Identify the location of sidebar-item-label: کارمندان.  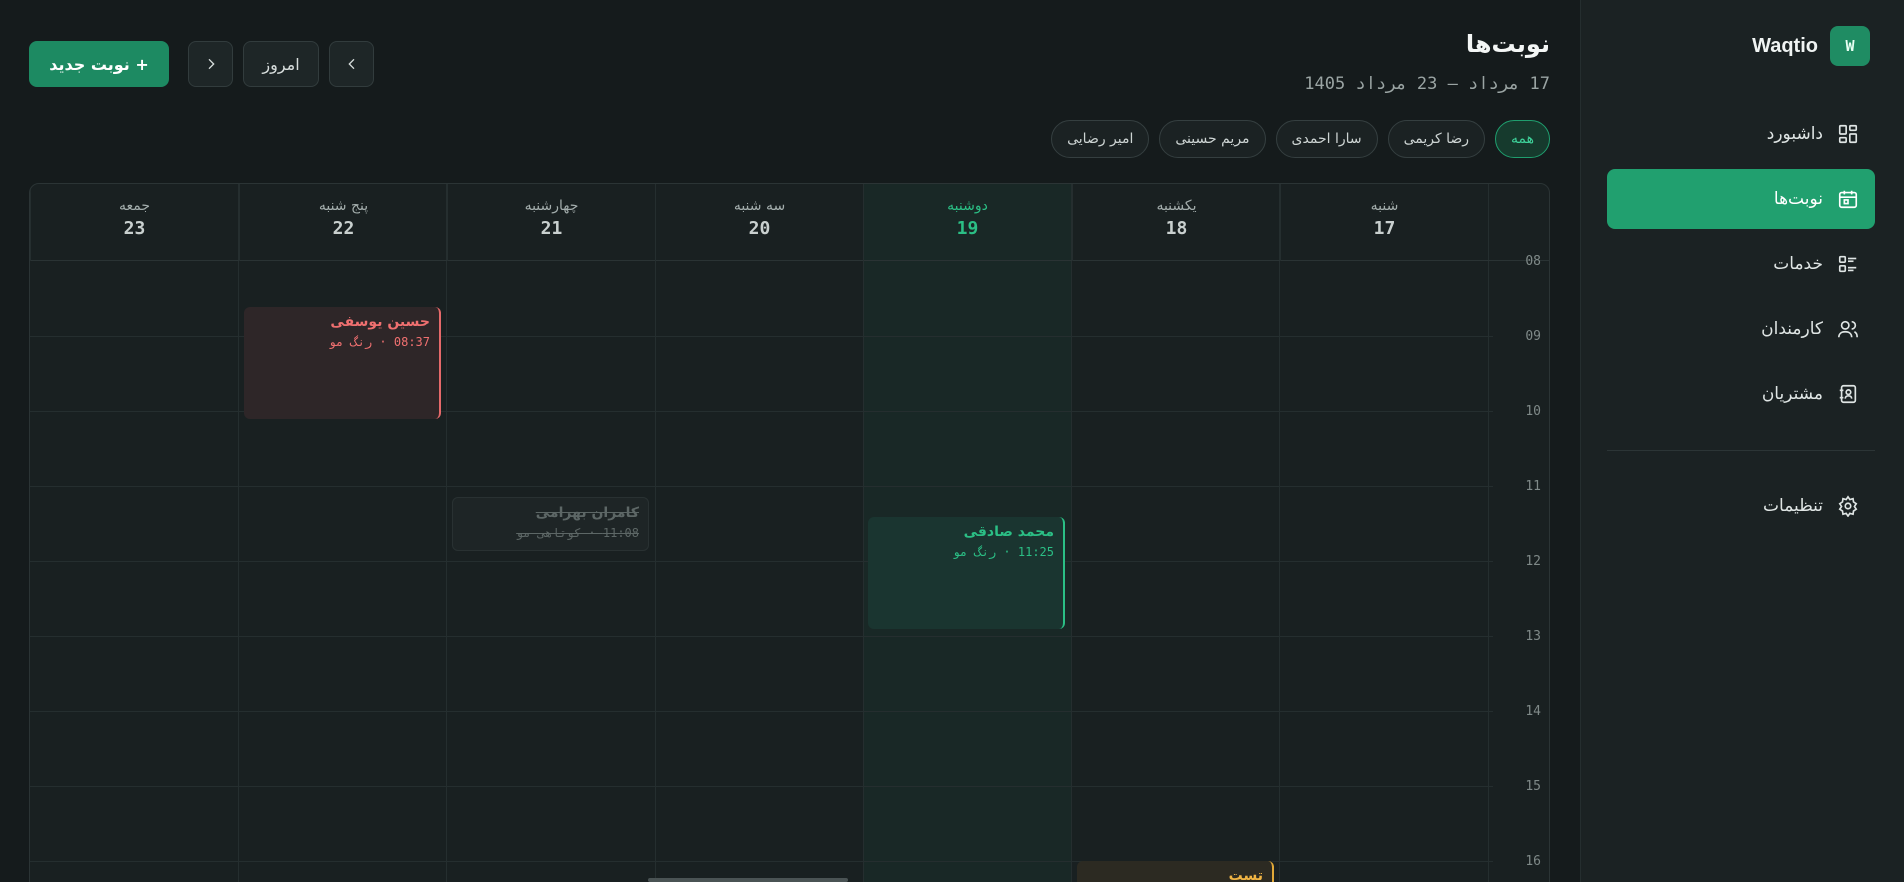
(1792, 329).